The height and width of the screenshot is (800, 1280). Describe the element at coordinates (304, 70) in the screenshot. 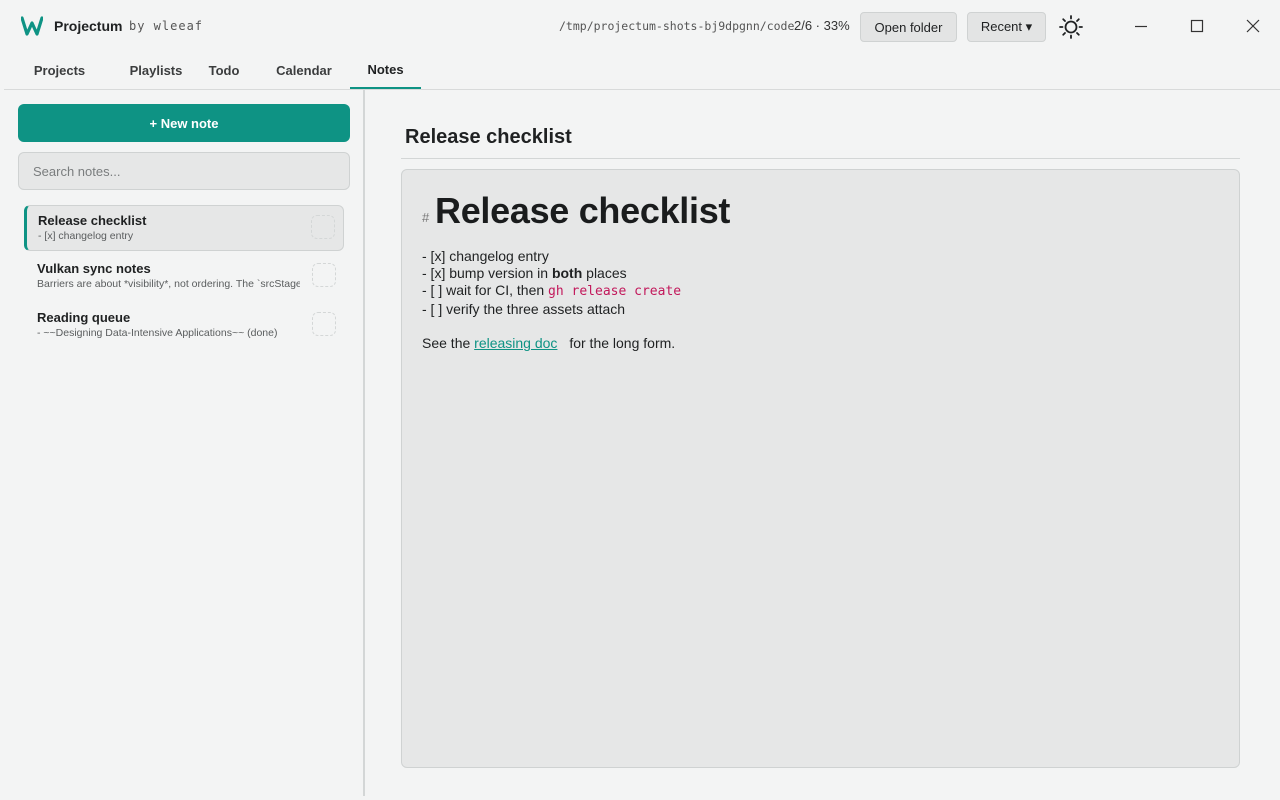

I see `tab-calendar: Calendar` at that location.